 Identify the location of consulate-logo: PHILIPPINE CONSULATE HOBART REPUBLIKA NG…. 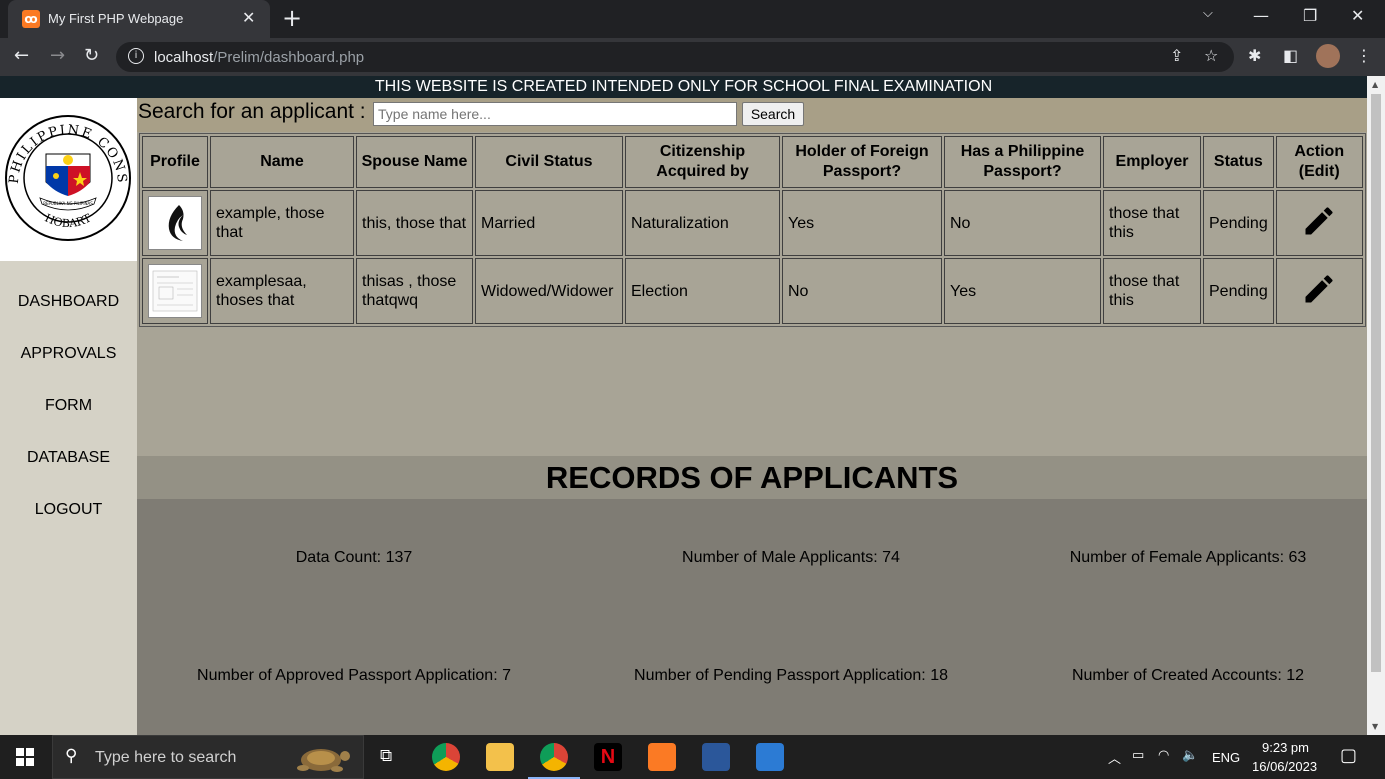
(68, 174).